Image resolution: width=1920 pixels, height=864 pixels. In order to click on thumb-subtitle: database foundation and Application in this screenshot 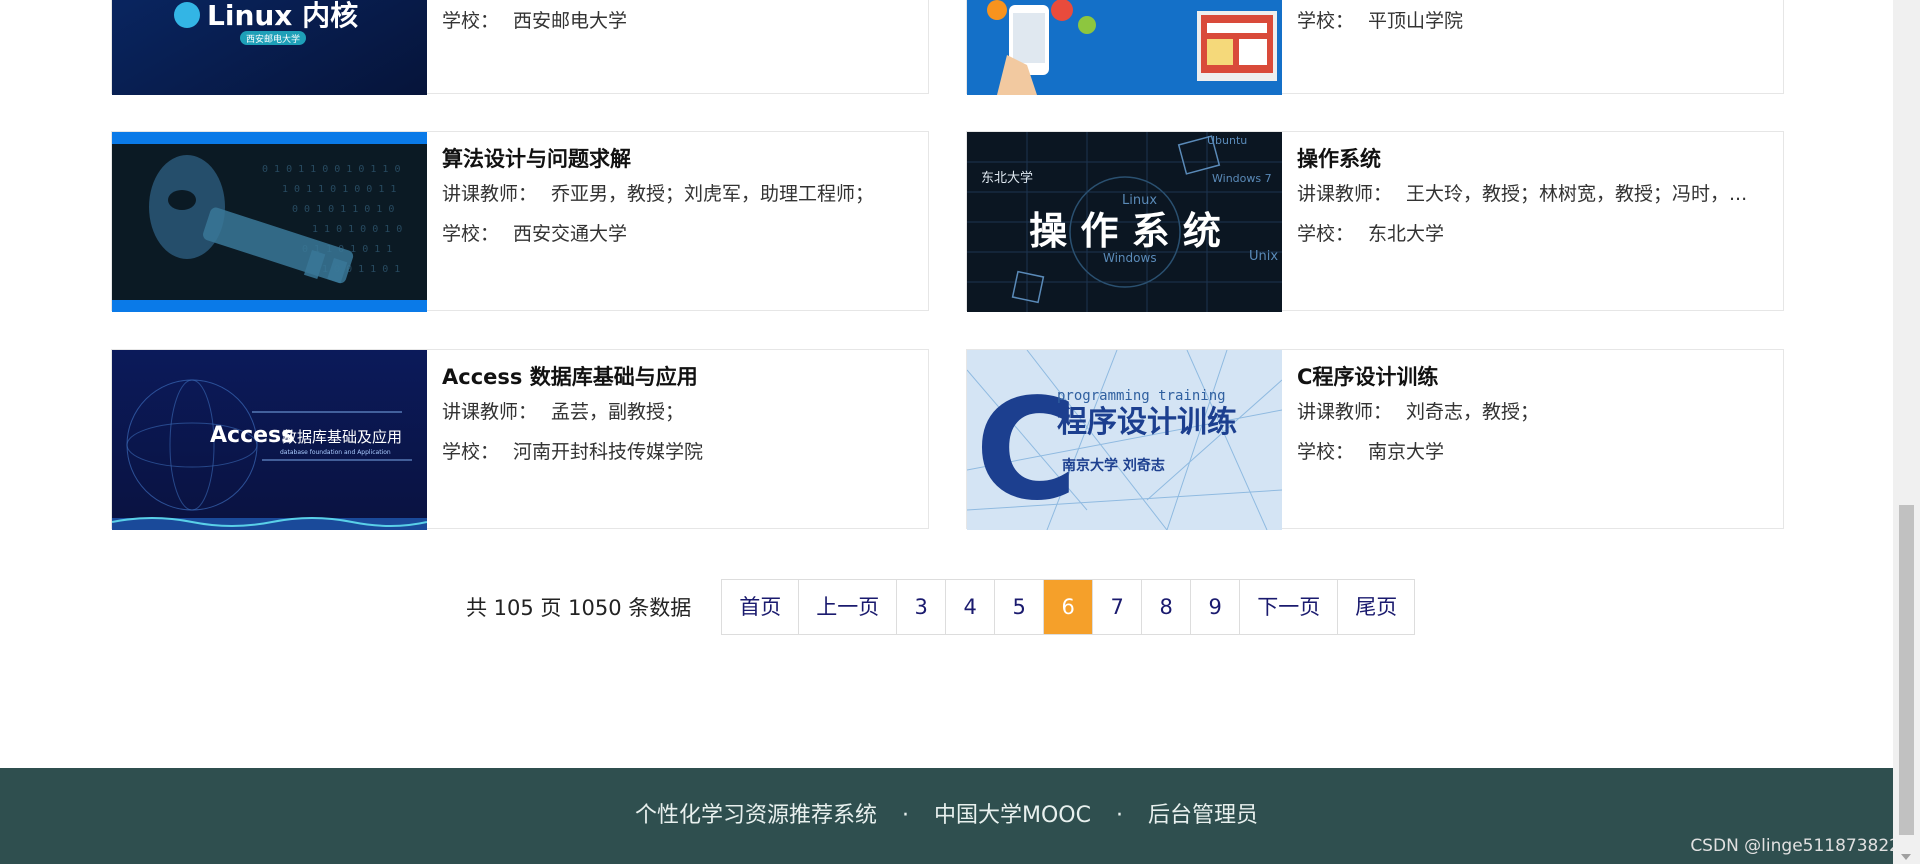, I will do `click(335, 452)`.